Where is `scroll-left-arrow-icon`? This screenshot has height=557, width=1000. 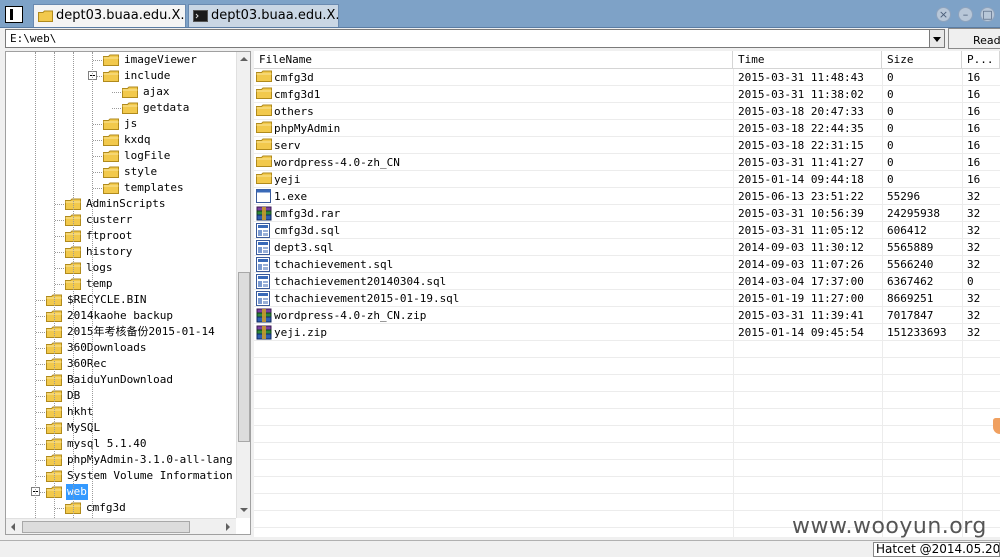 scroll-left-arrow-icon is located at coordinates (13, 527).